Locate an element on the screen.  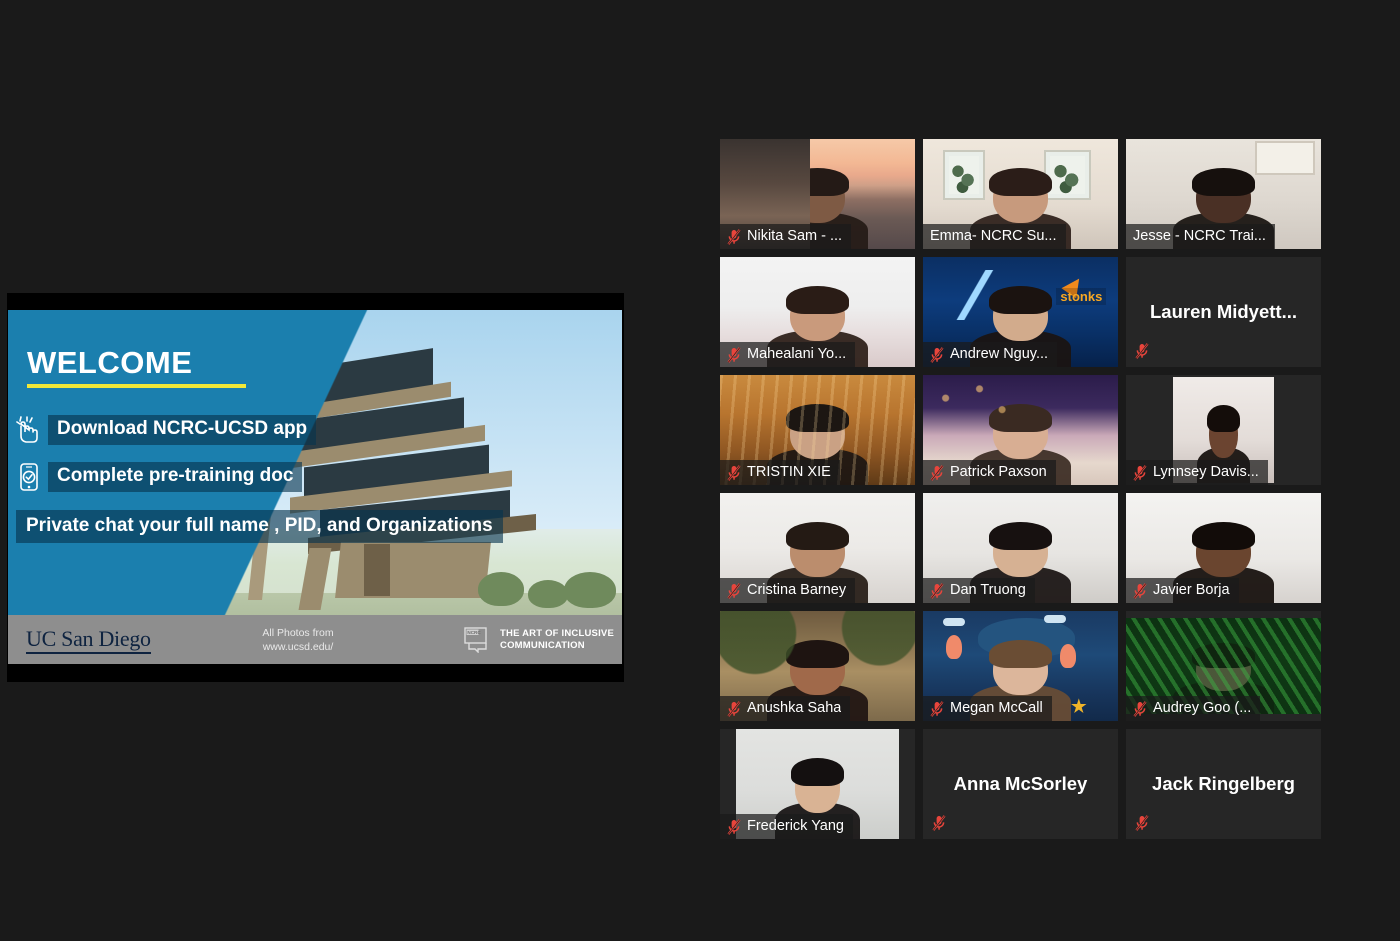
title-underline is located at coordinates (136, 386).